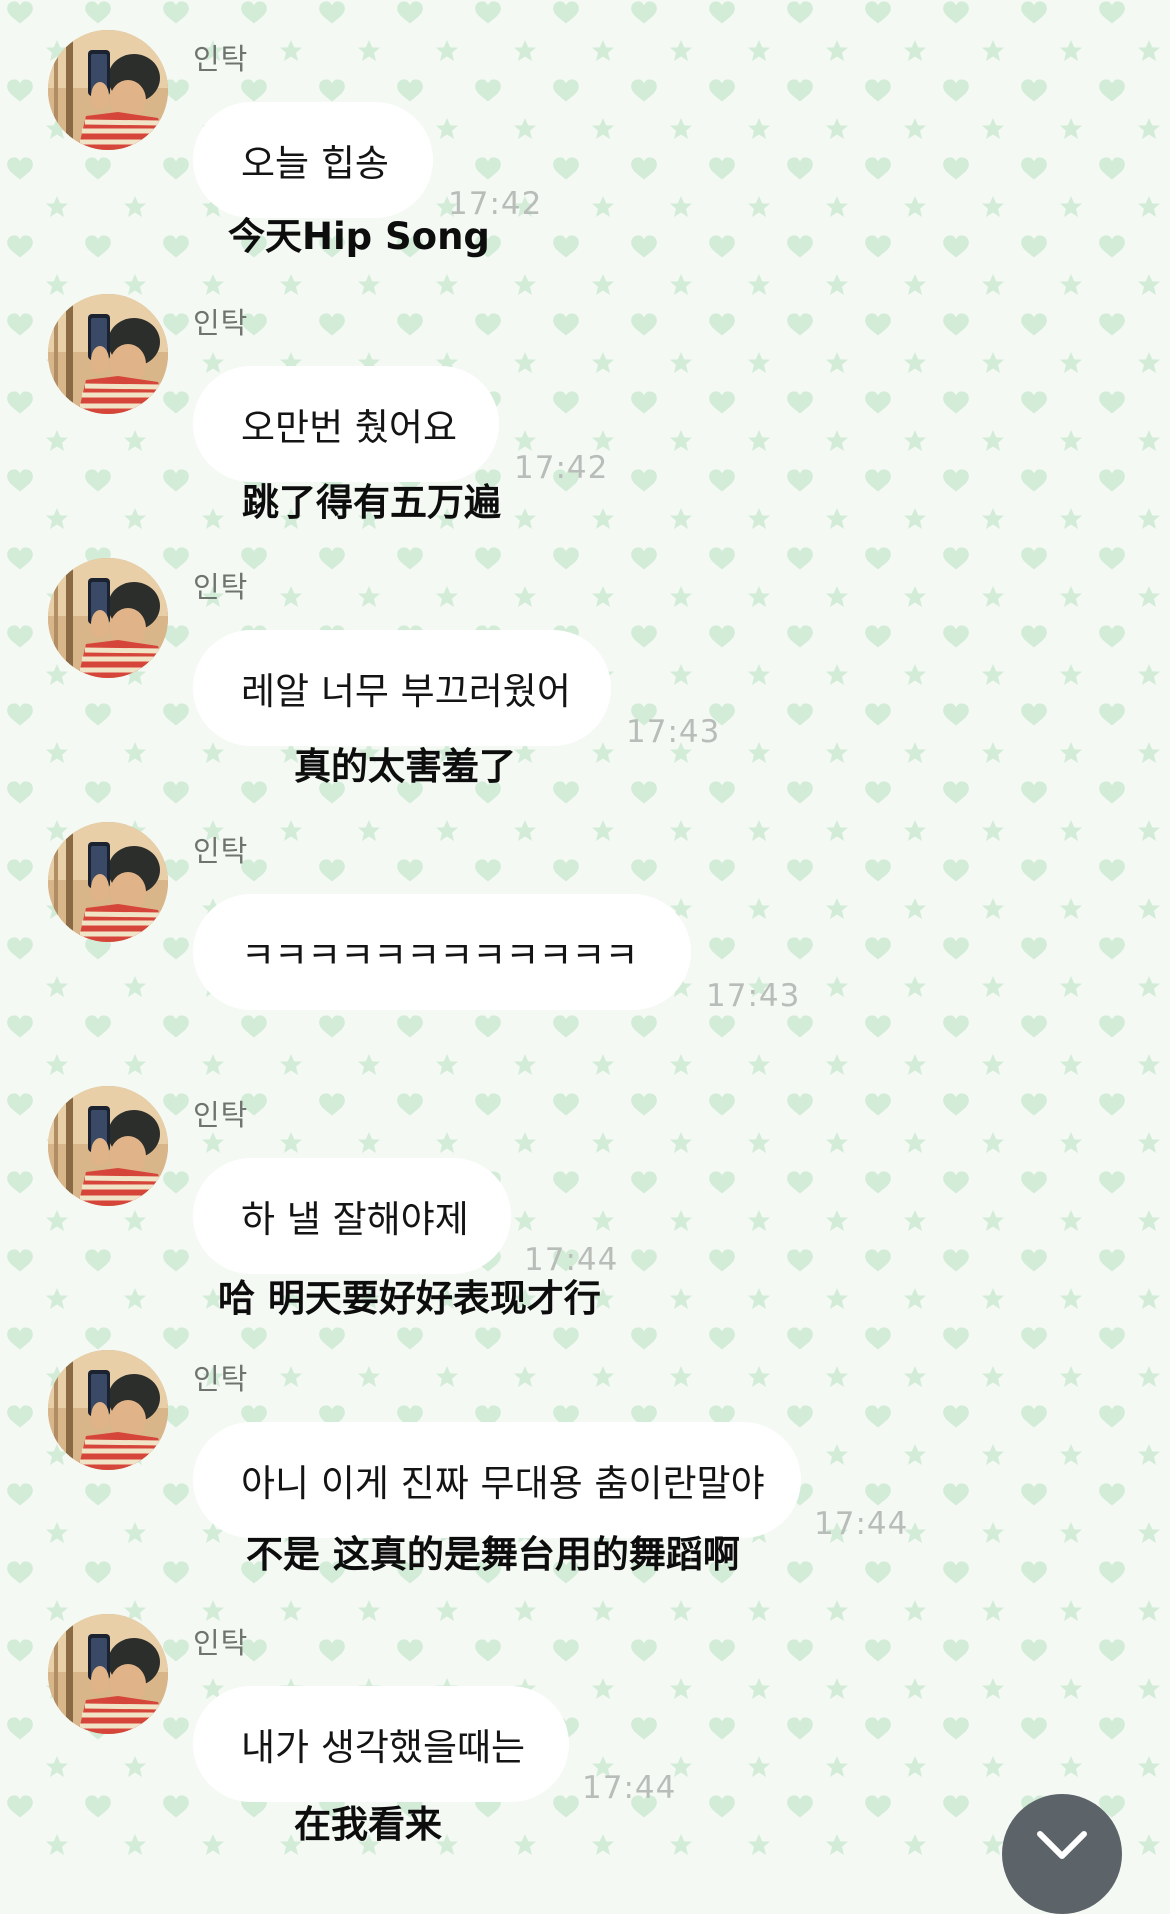 Image resolution: width=1170 pixels, height=1914 pixels. I want to click on translation-caption: 跳了得有五万遍, so click(371, 502).